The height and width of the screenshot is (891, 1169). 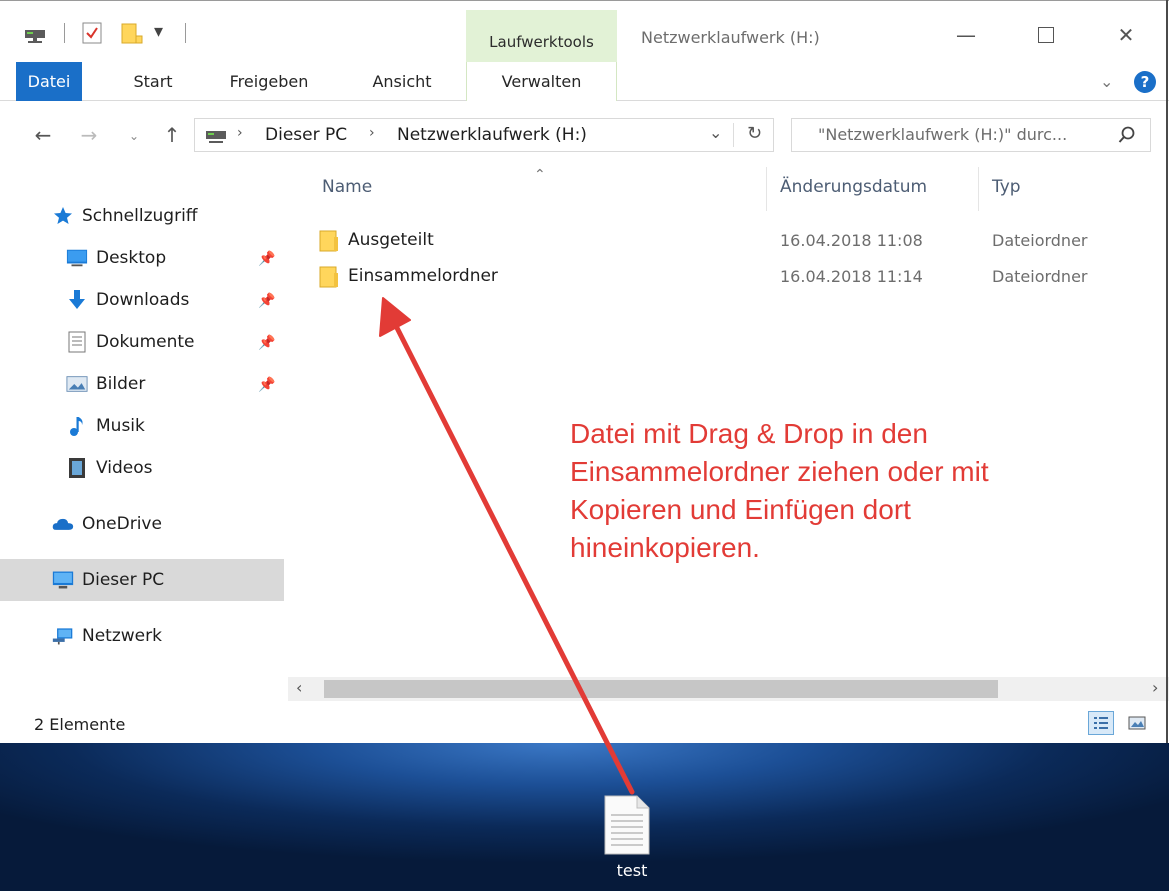 I want to click on star-icon, so click(x=63, y=216).